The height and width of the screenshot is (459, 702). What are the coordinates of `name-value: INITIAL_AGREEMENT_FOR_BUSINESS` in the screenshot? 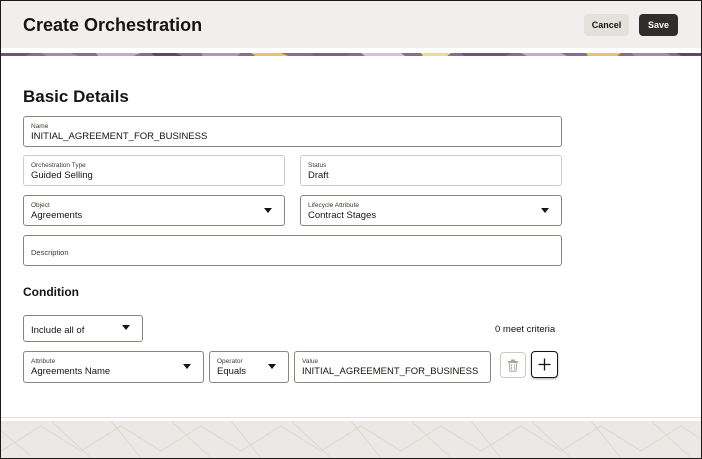 It's located at (119, 136).